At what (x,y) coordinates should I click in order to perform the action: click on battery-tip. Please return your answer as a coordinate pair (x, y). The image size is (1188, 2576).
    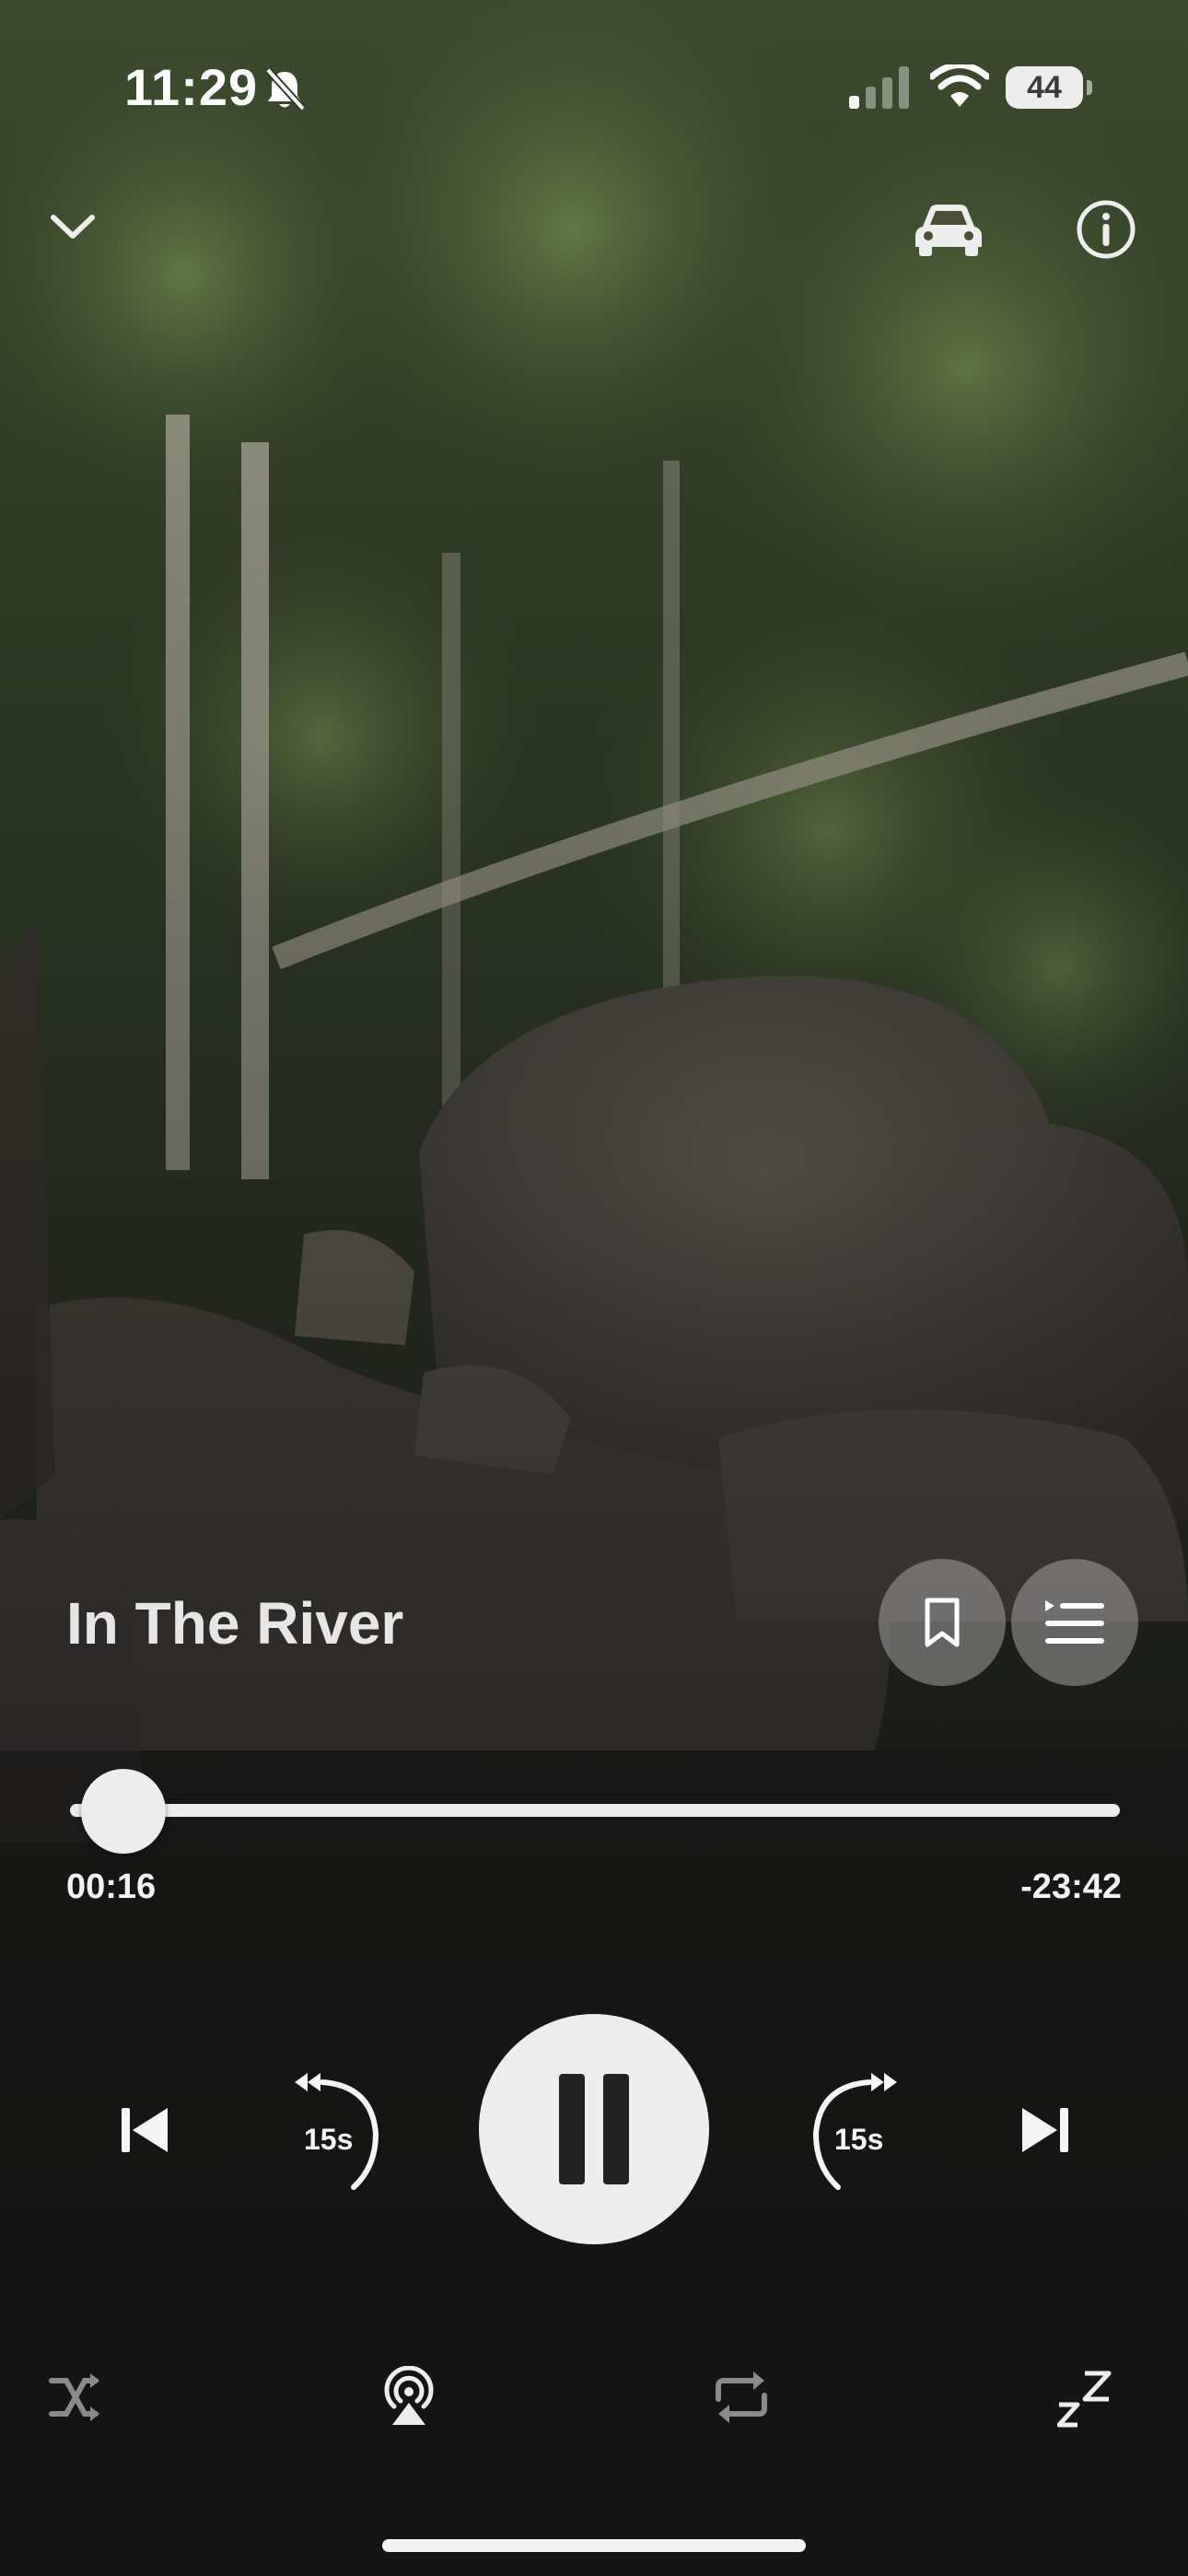
    Looking at the image, I should click on (1089, 87).